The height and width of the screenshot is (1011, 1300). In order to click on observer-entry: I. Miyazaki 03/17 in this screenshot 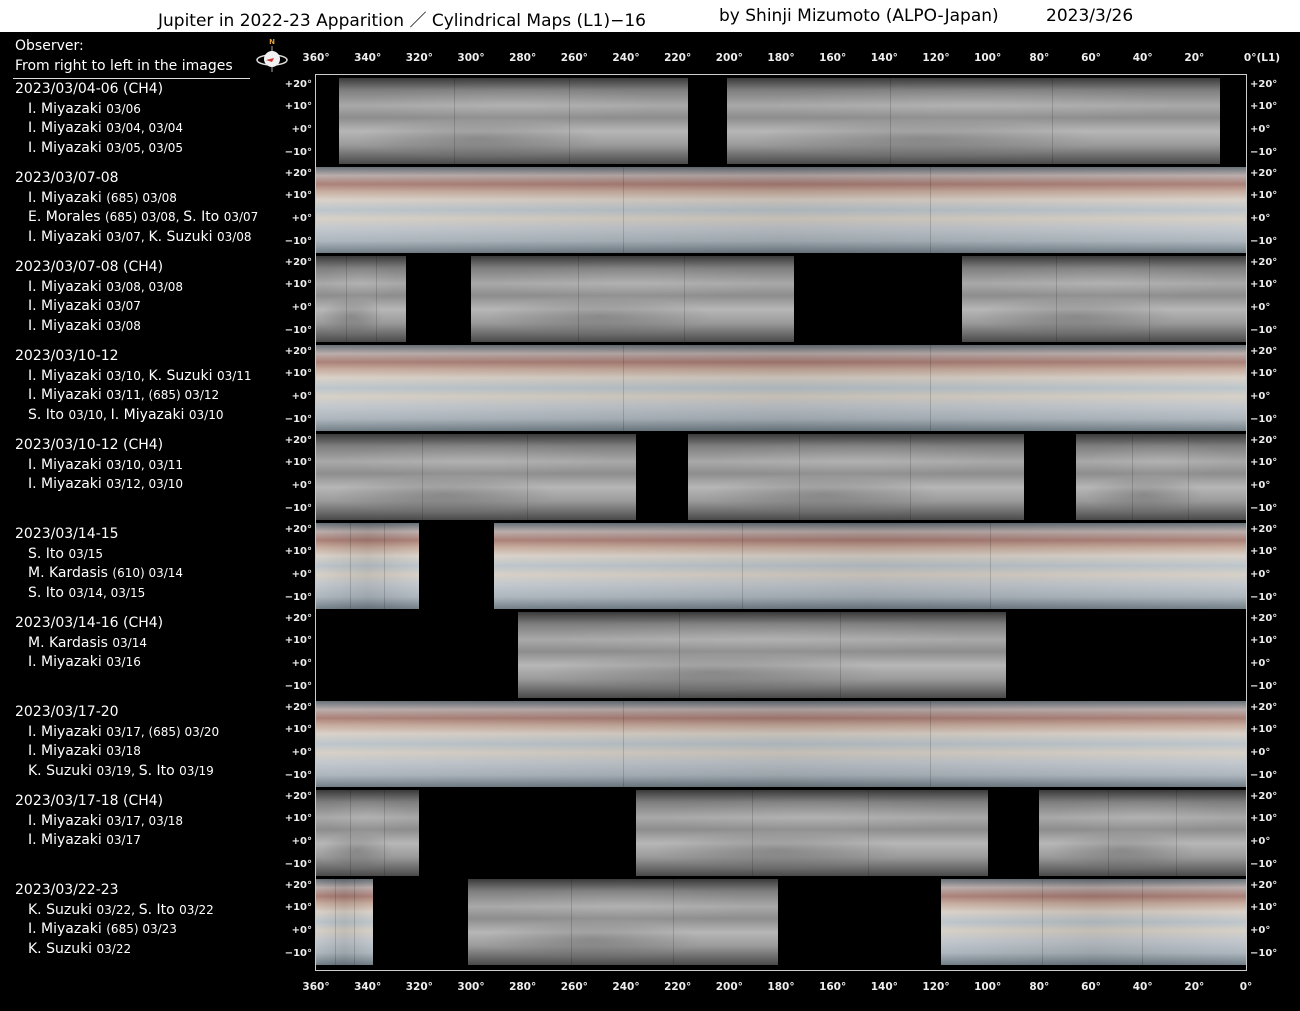, I will do `click(140, 841)`.